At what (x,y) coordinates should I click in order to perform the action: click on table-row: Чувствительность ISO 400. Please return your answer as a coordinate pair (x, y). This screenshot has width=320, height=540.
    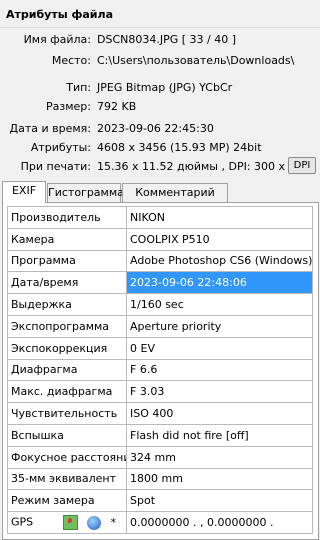
    Looking at the image, I should click on (160, 413).